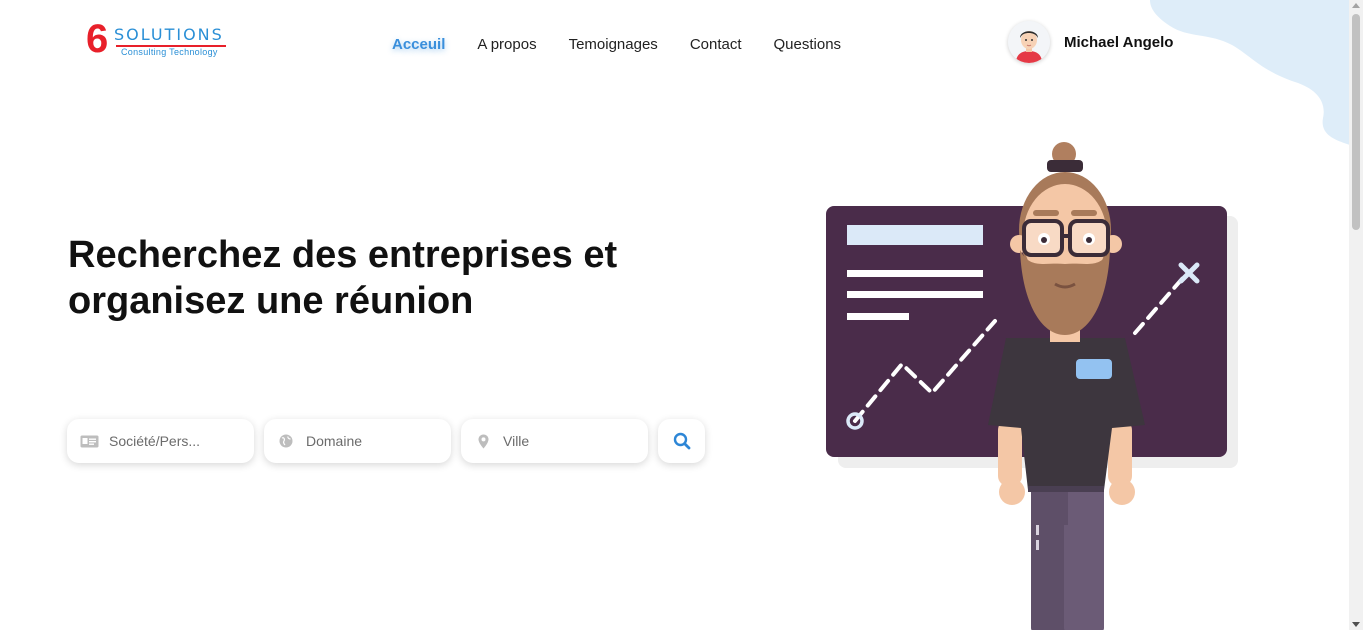  I want to click on brand-logo: 6 SOLUTIONS Consulting Technology, so click(157, 39).